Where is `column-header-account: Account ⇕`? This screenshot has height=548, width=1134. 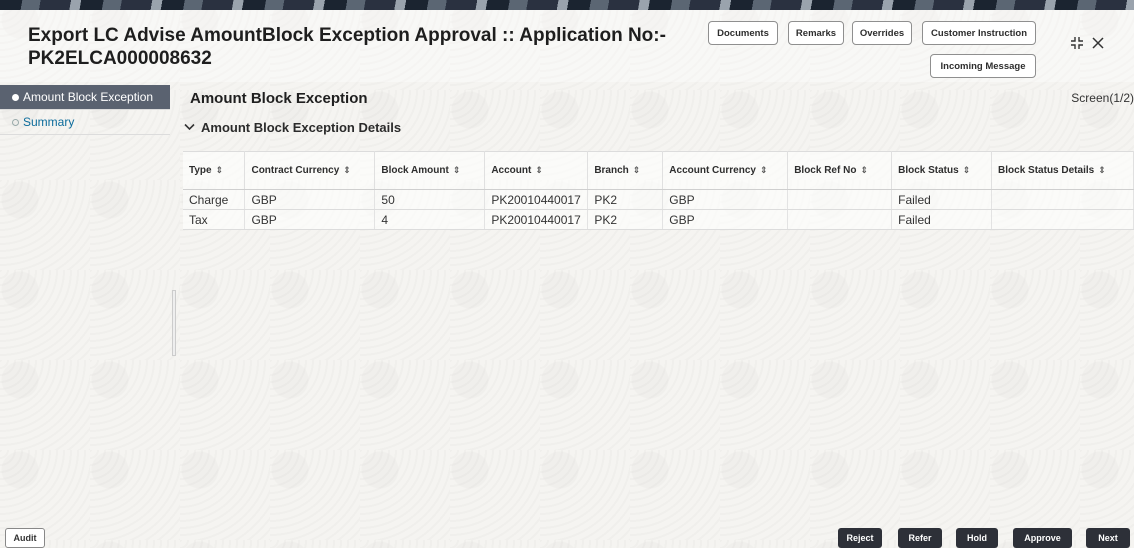 column-header-account: Account ⇕ is located at coordinates (536, 170).